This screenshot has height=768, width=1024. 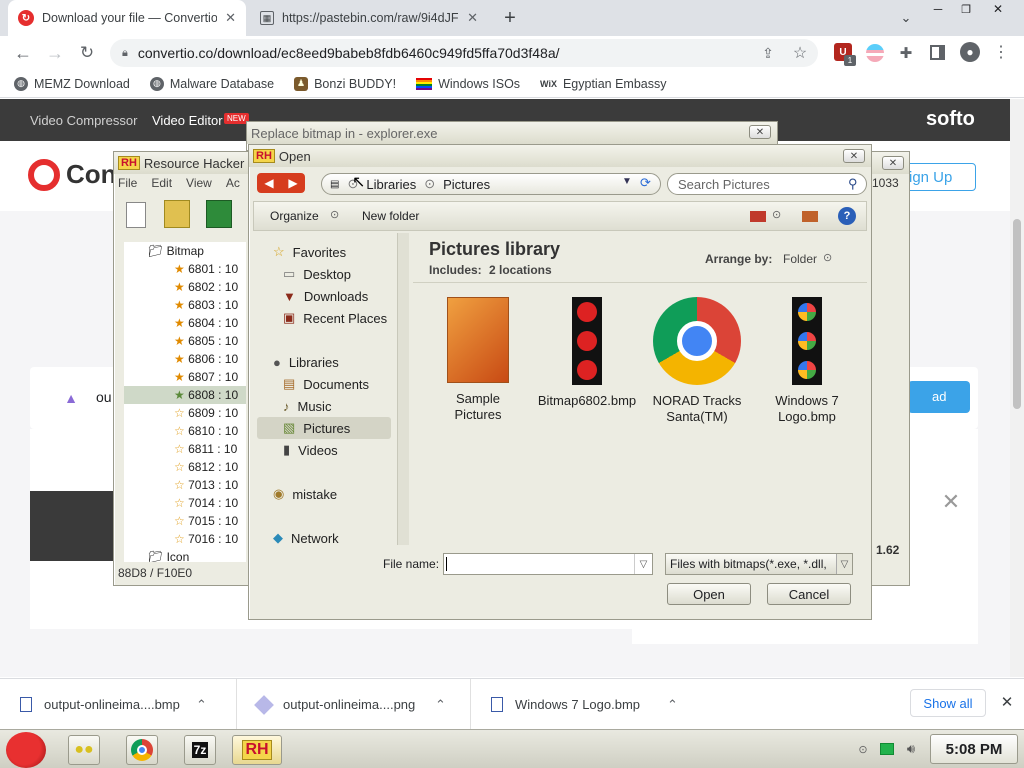 What do you see at coordinates (510, 18) in the screenshot?
I see `new-tab-icon: +` at bounding box center [510, 18].